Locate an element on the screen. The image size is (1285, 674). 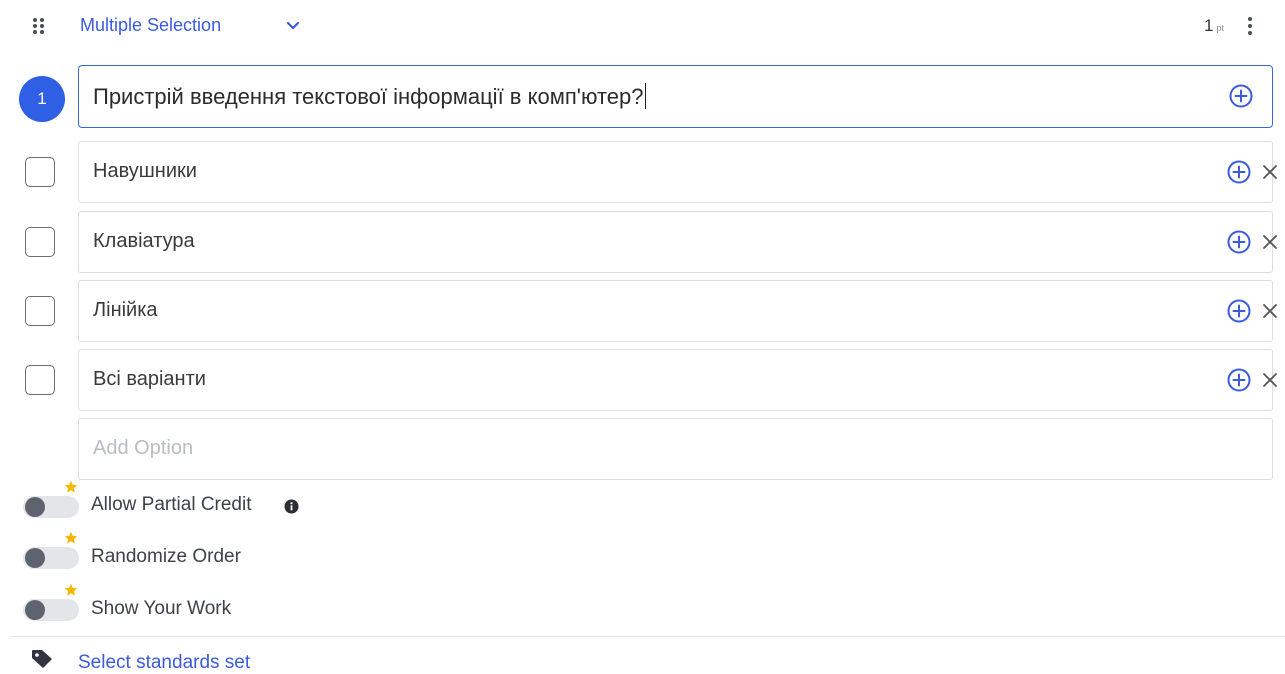
option-label: Всі варіанти is located at coordinates (149, 379).